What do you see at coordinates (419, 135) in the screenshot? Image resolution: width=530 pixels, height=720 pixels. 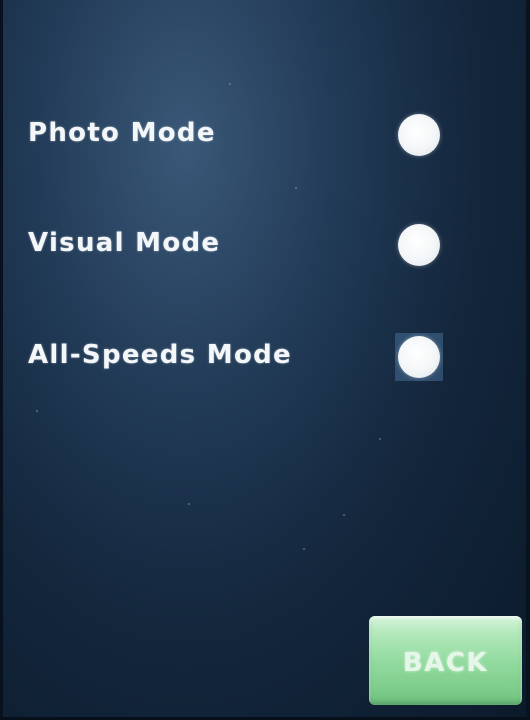 I see `photo-mode-radio` at bounding box center [419, 135].